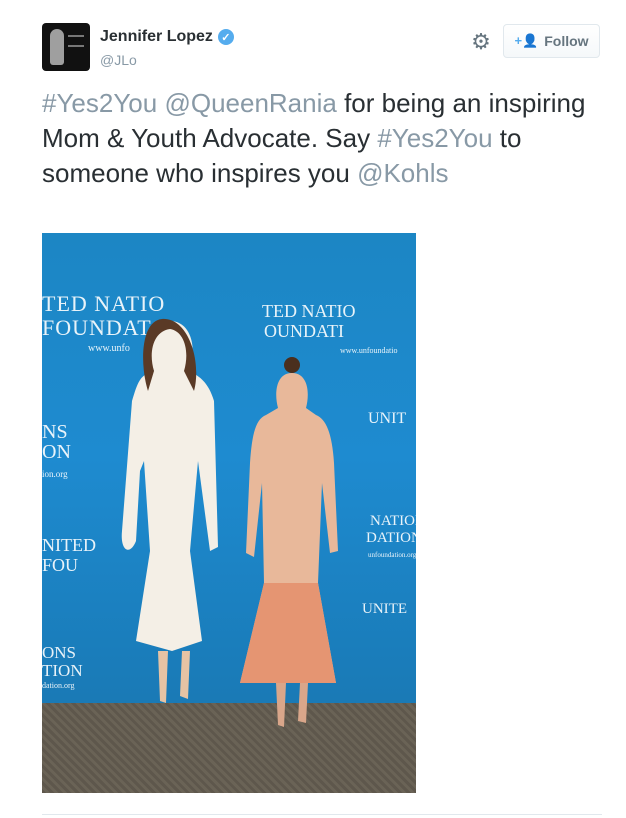  What do you see at coordinates (387, 418) in the screenshot?
I see `backdrop-text: UNIT` at bounding box center [387, 418].